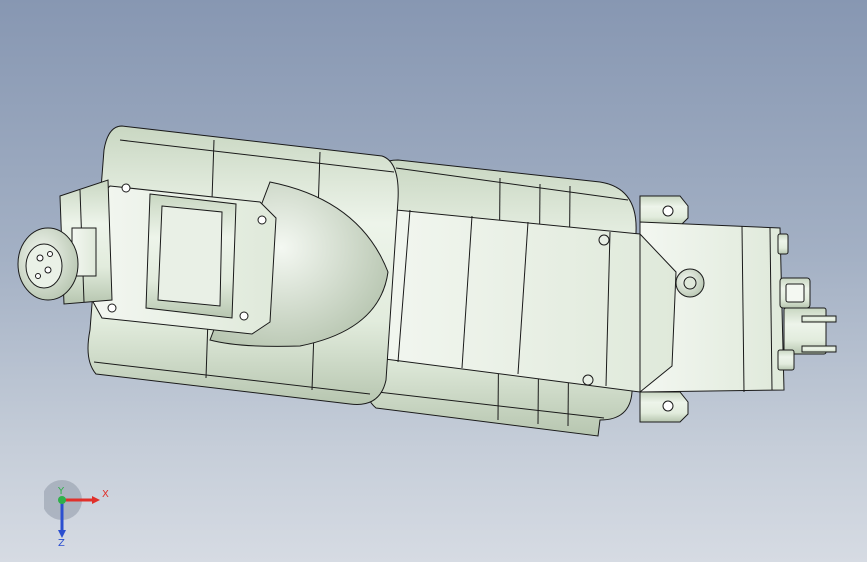 This screenshot has width=867, height=562. I want to click on view-triad-icon: X Y Z, so click(76, 514).